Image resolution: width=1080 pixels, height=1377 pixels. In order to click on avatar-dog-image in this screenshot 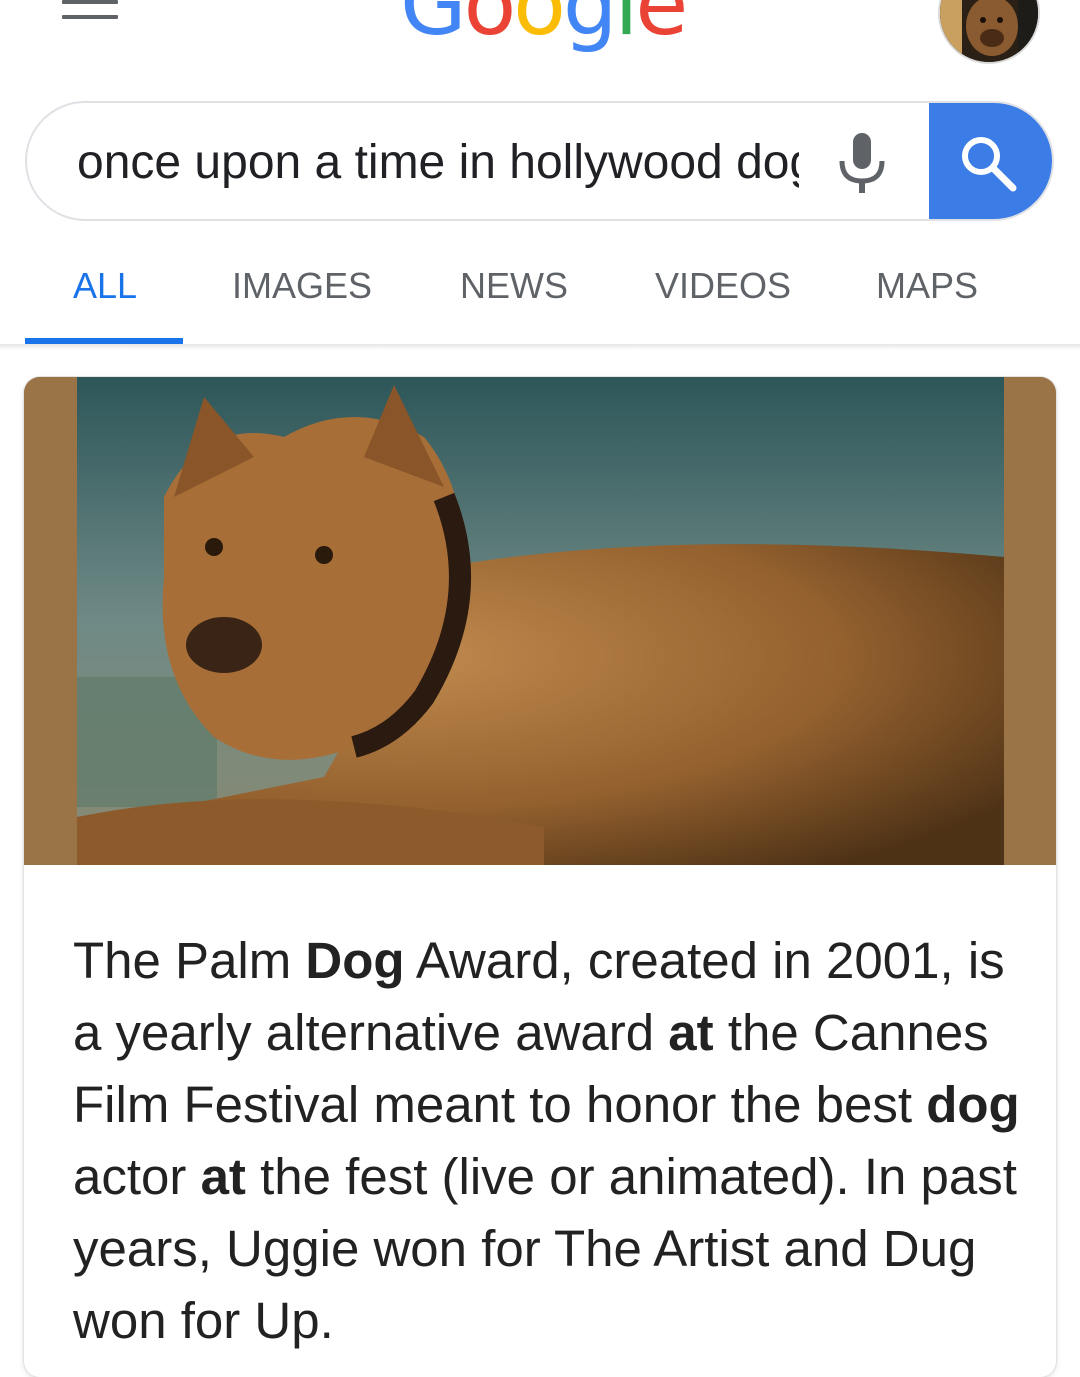, I will do `click(989, 31)`.